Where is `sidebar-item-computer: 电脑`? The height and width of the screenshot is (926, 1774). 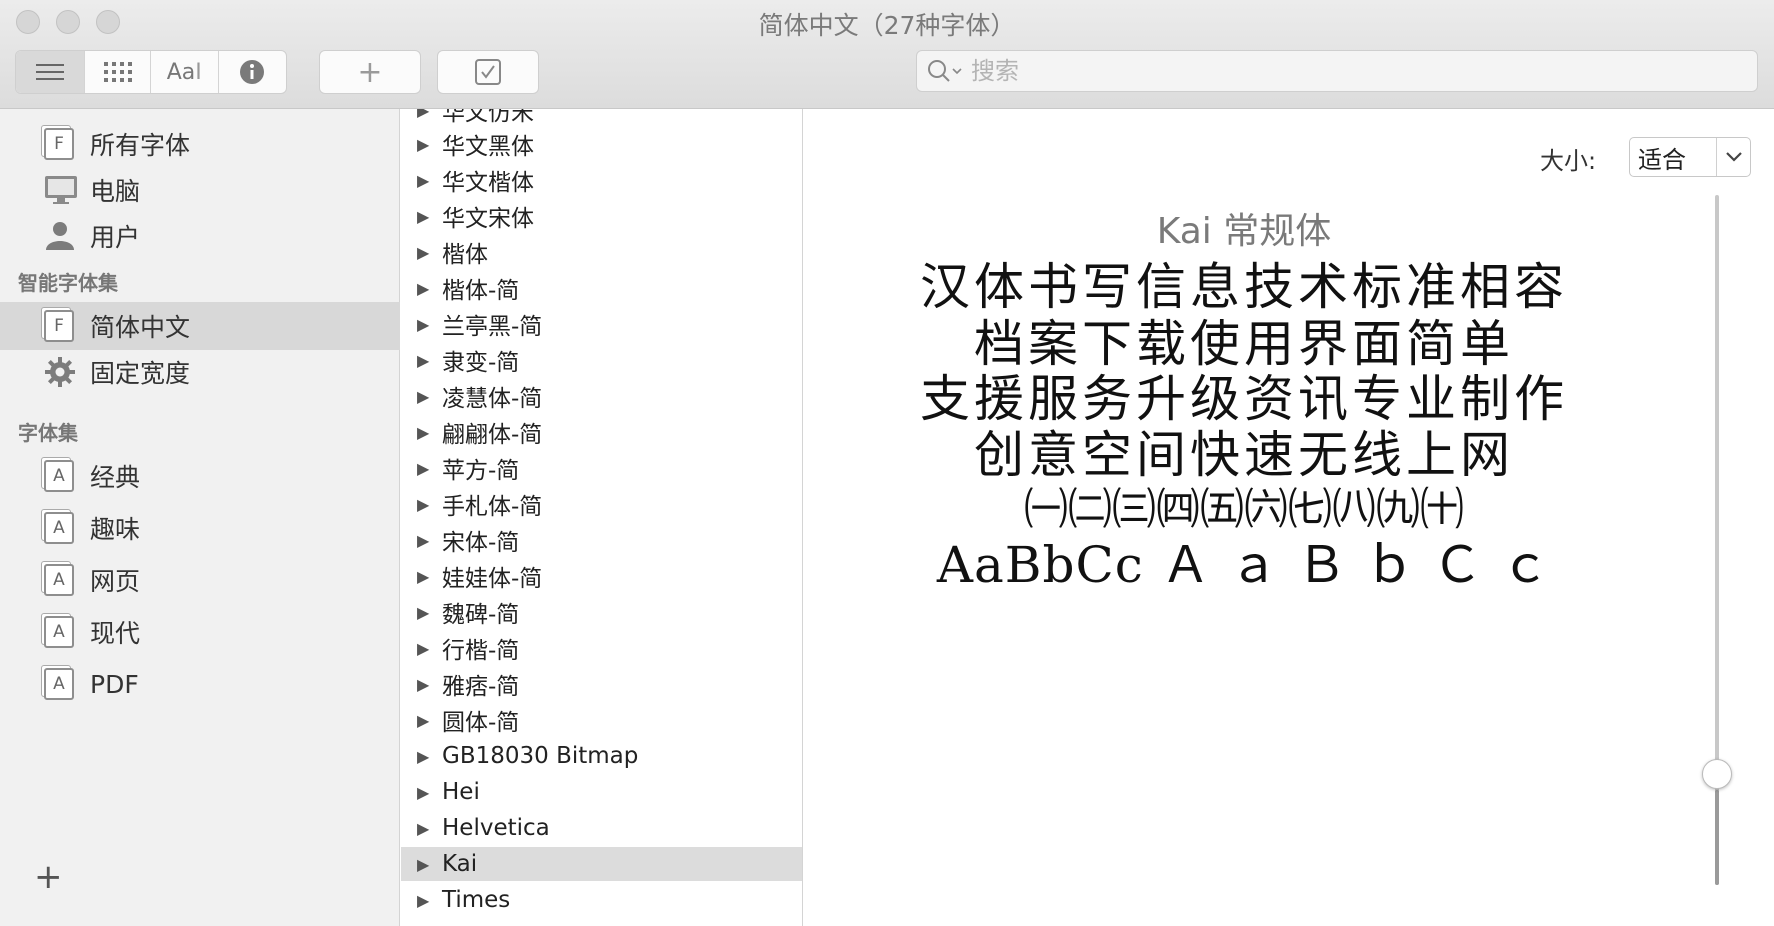
sidebar-item-computer: 电脑 is located at coordinates (200, 190).